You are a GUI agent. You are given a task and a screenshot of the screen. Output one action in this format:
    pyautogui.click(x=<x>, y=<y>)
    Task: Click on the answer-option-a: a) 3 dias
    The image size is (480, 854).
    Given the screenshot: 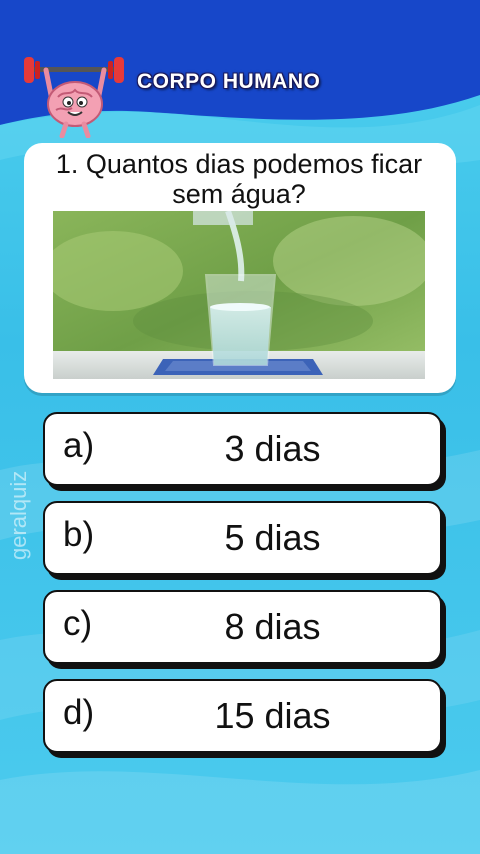 What is the action you would take?
    pyautogui.click(x=242, y=449)
    